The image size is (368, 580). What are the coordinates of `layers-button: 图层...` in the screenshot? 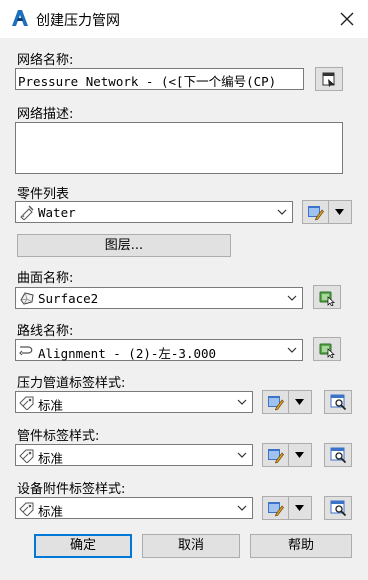 It's located at (124, 245).